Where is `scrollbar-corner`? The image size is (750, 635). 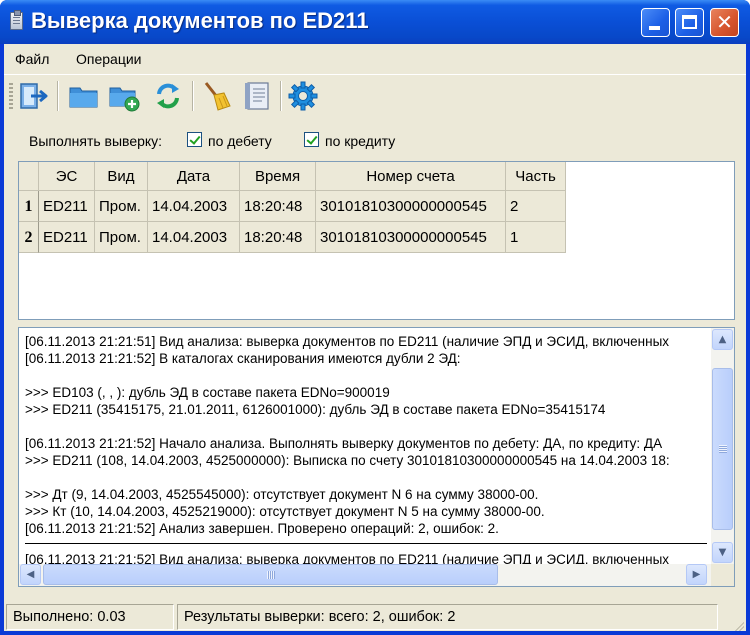
scrollbar-corner is located at coordinates (722, 575).